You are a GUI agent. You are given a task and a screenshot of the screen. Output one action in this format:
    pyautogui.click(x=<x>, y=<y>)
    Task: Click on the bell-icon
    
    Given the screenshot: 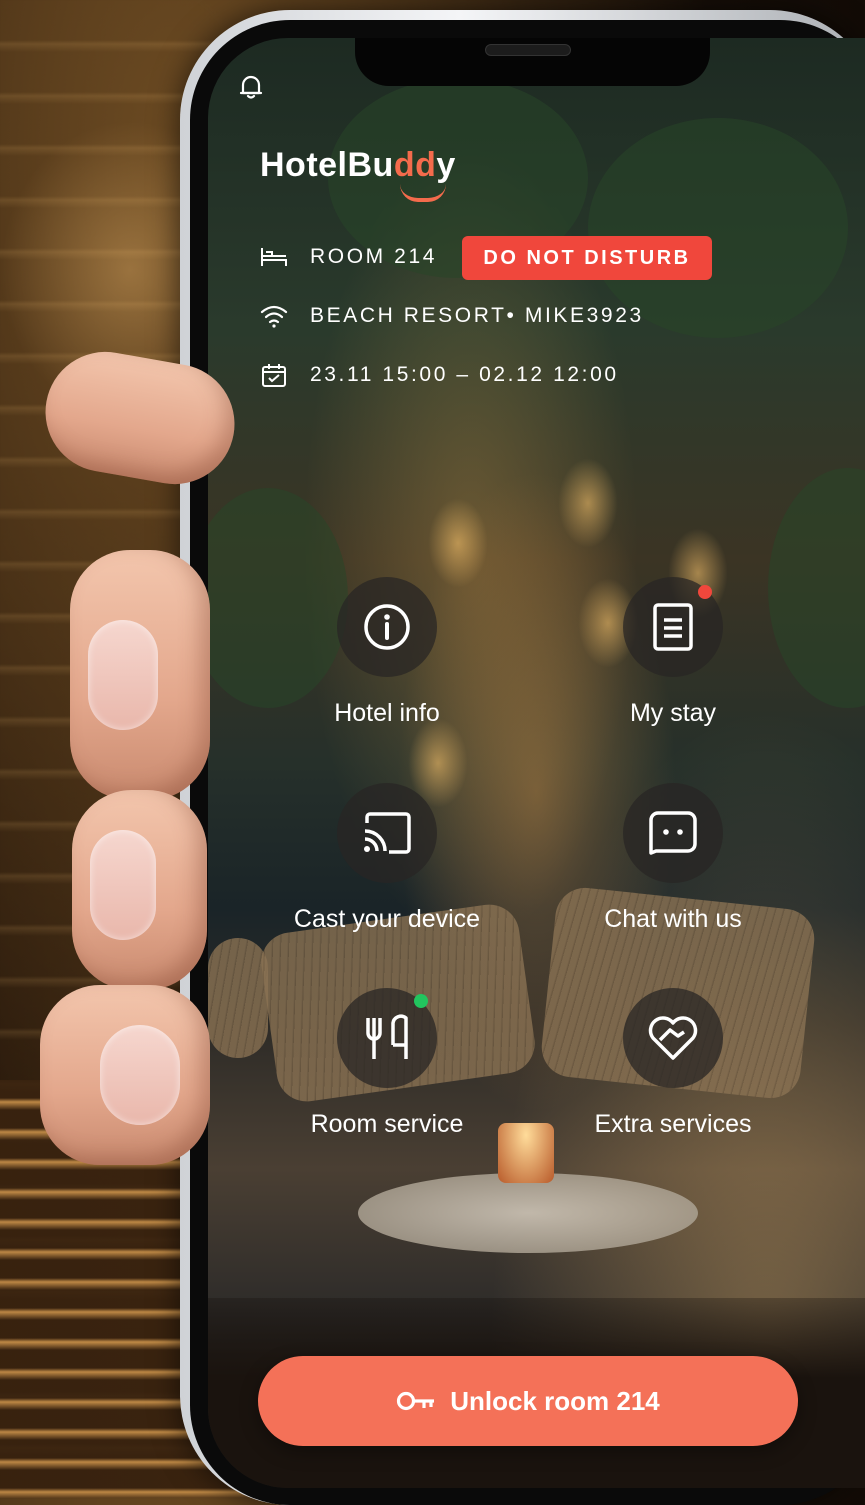 What is the action you would take?
    pyautogui.click(x=251, y=87)
    